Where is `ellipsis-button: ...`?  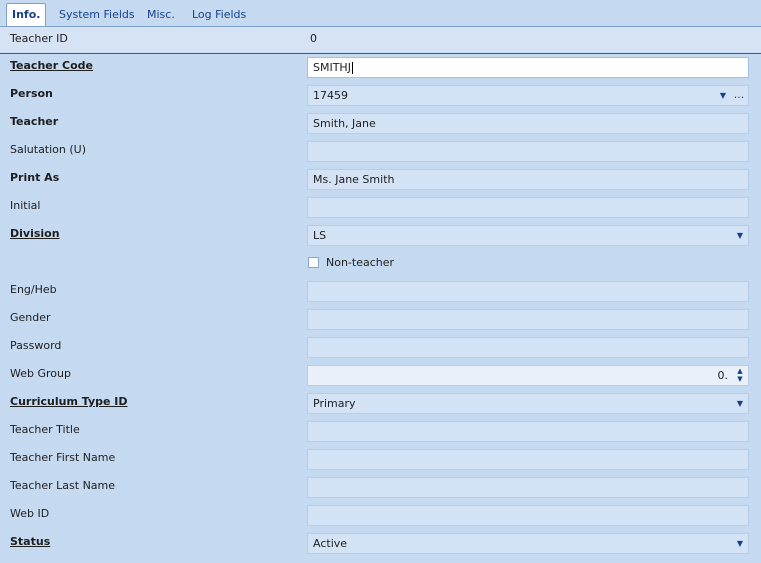
ellipsis-button: ... is located at coordinates (739, 95).